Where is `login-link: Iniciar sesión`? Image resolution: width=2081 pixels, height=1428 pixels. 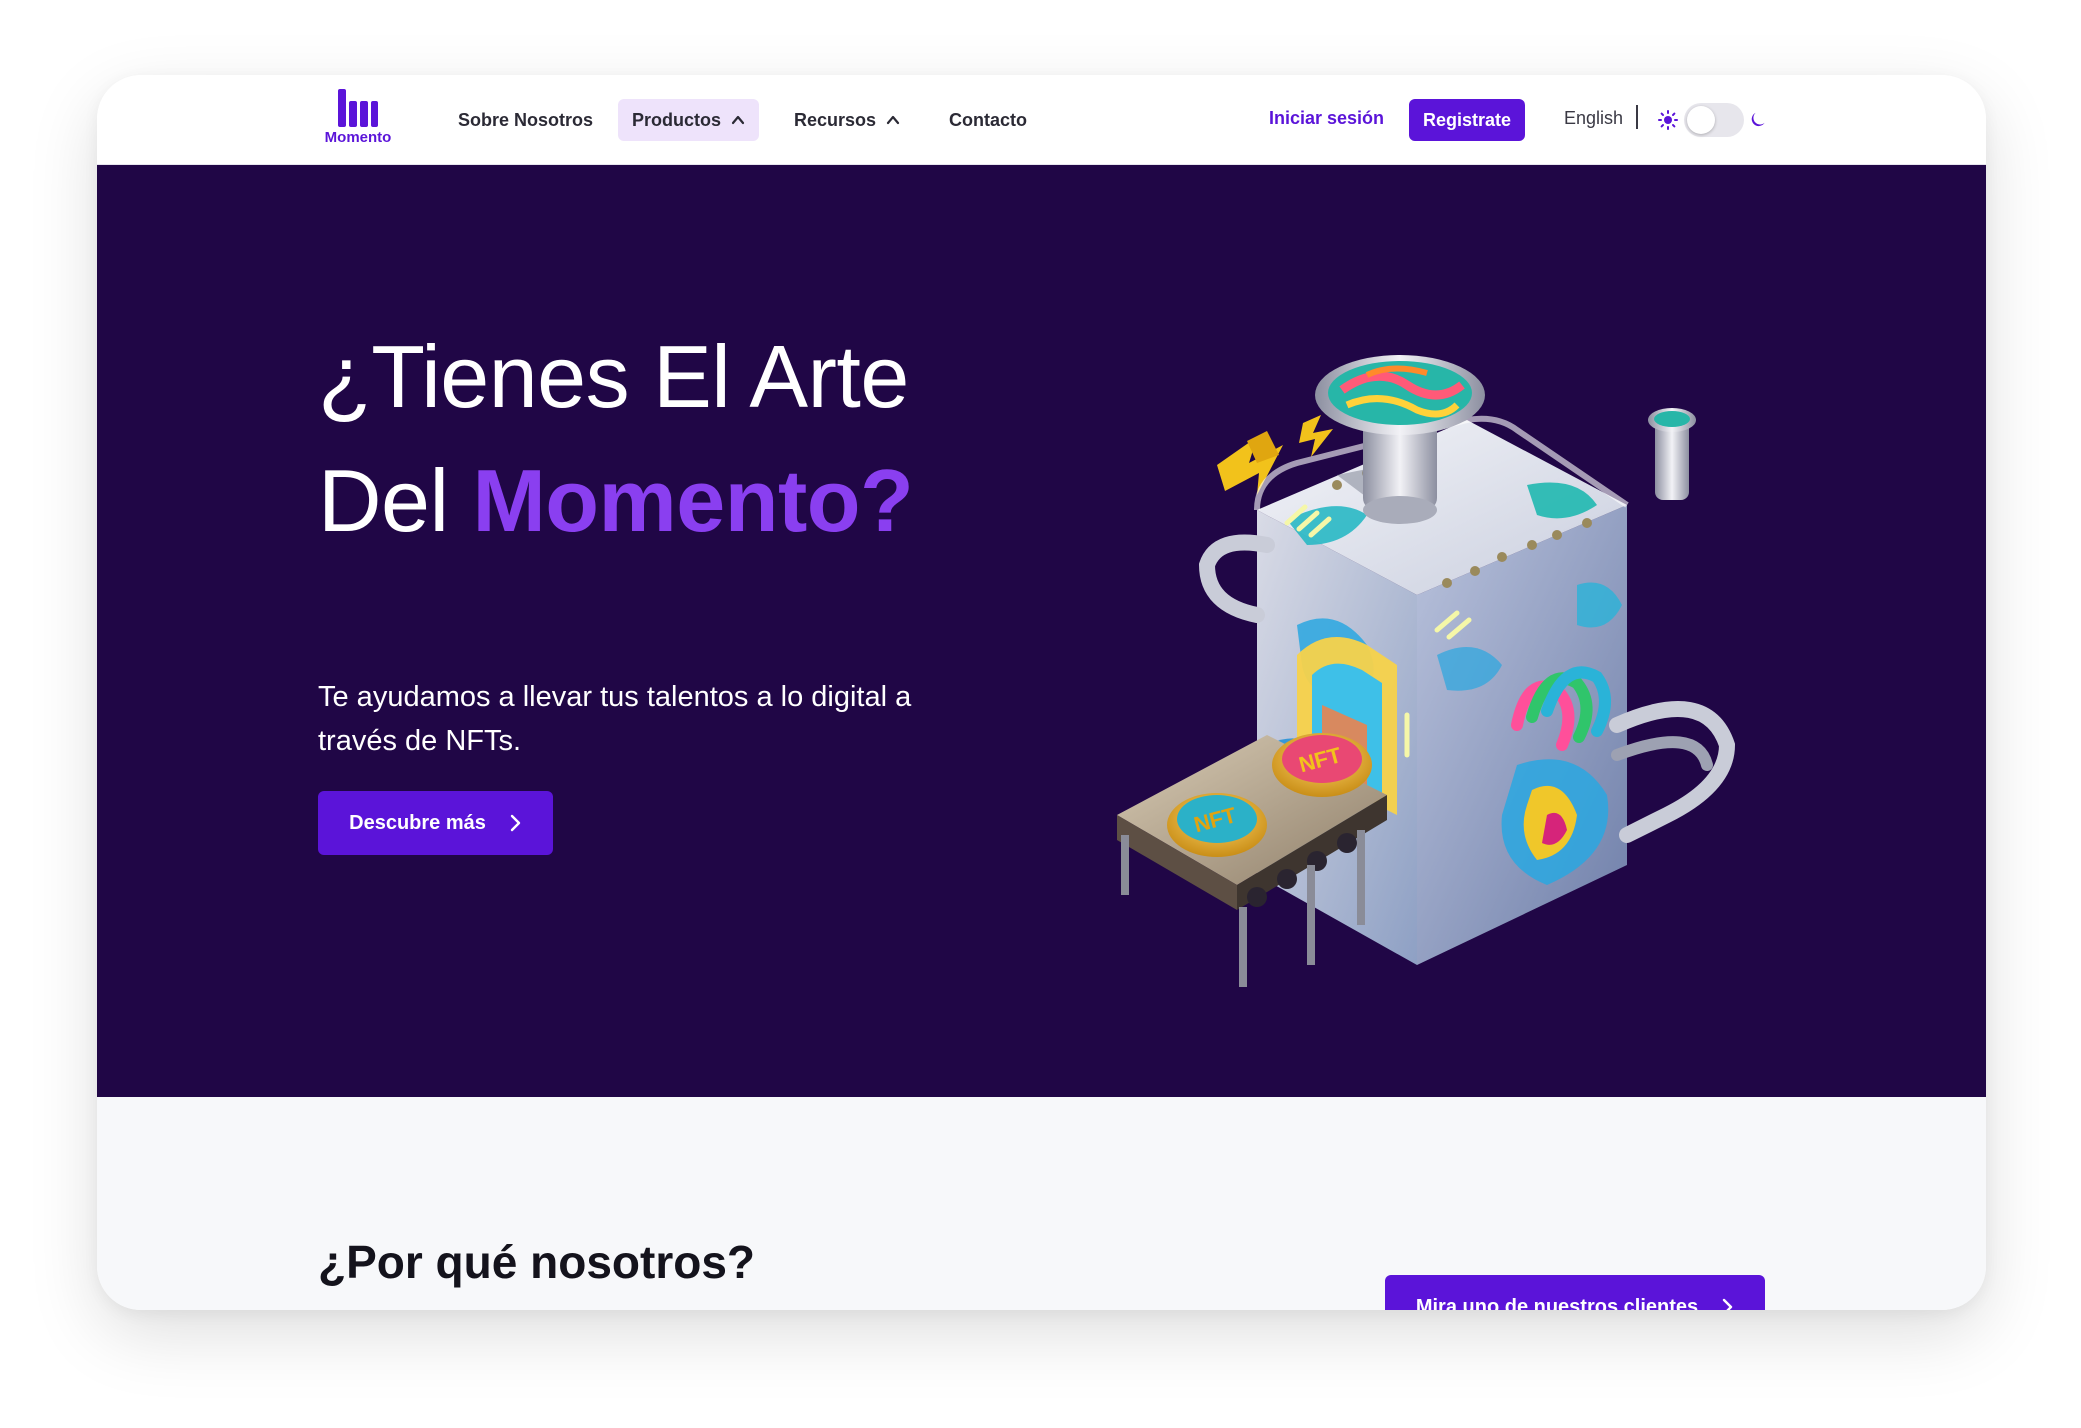 login-link: Iniciar sesión is located at coordinates (1326, 118).